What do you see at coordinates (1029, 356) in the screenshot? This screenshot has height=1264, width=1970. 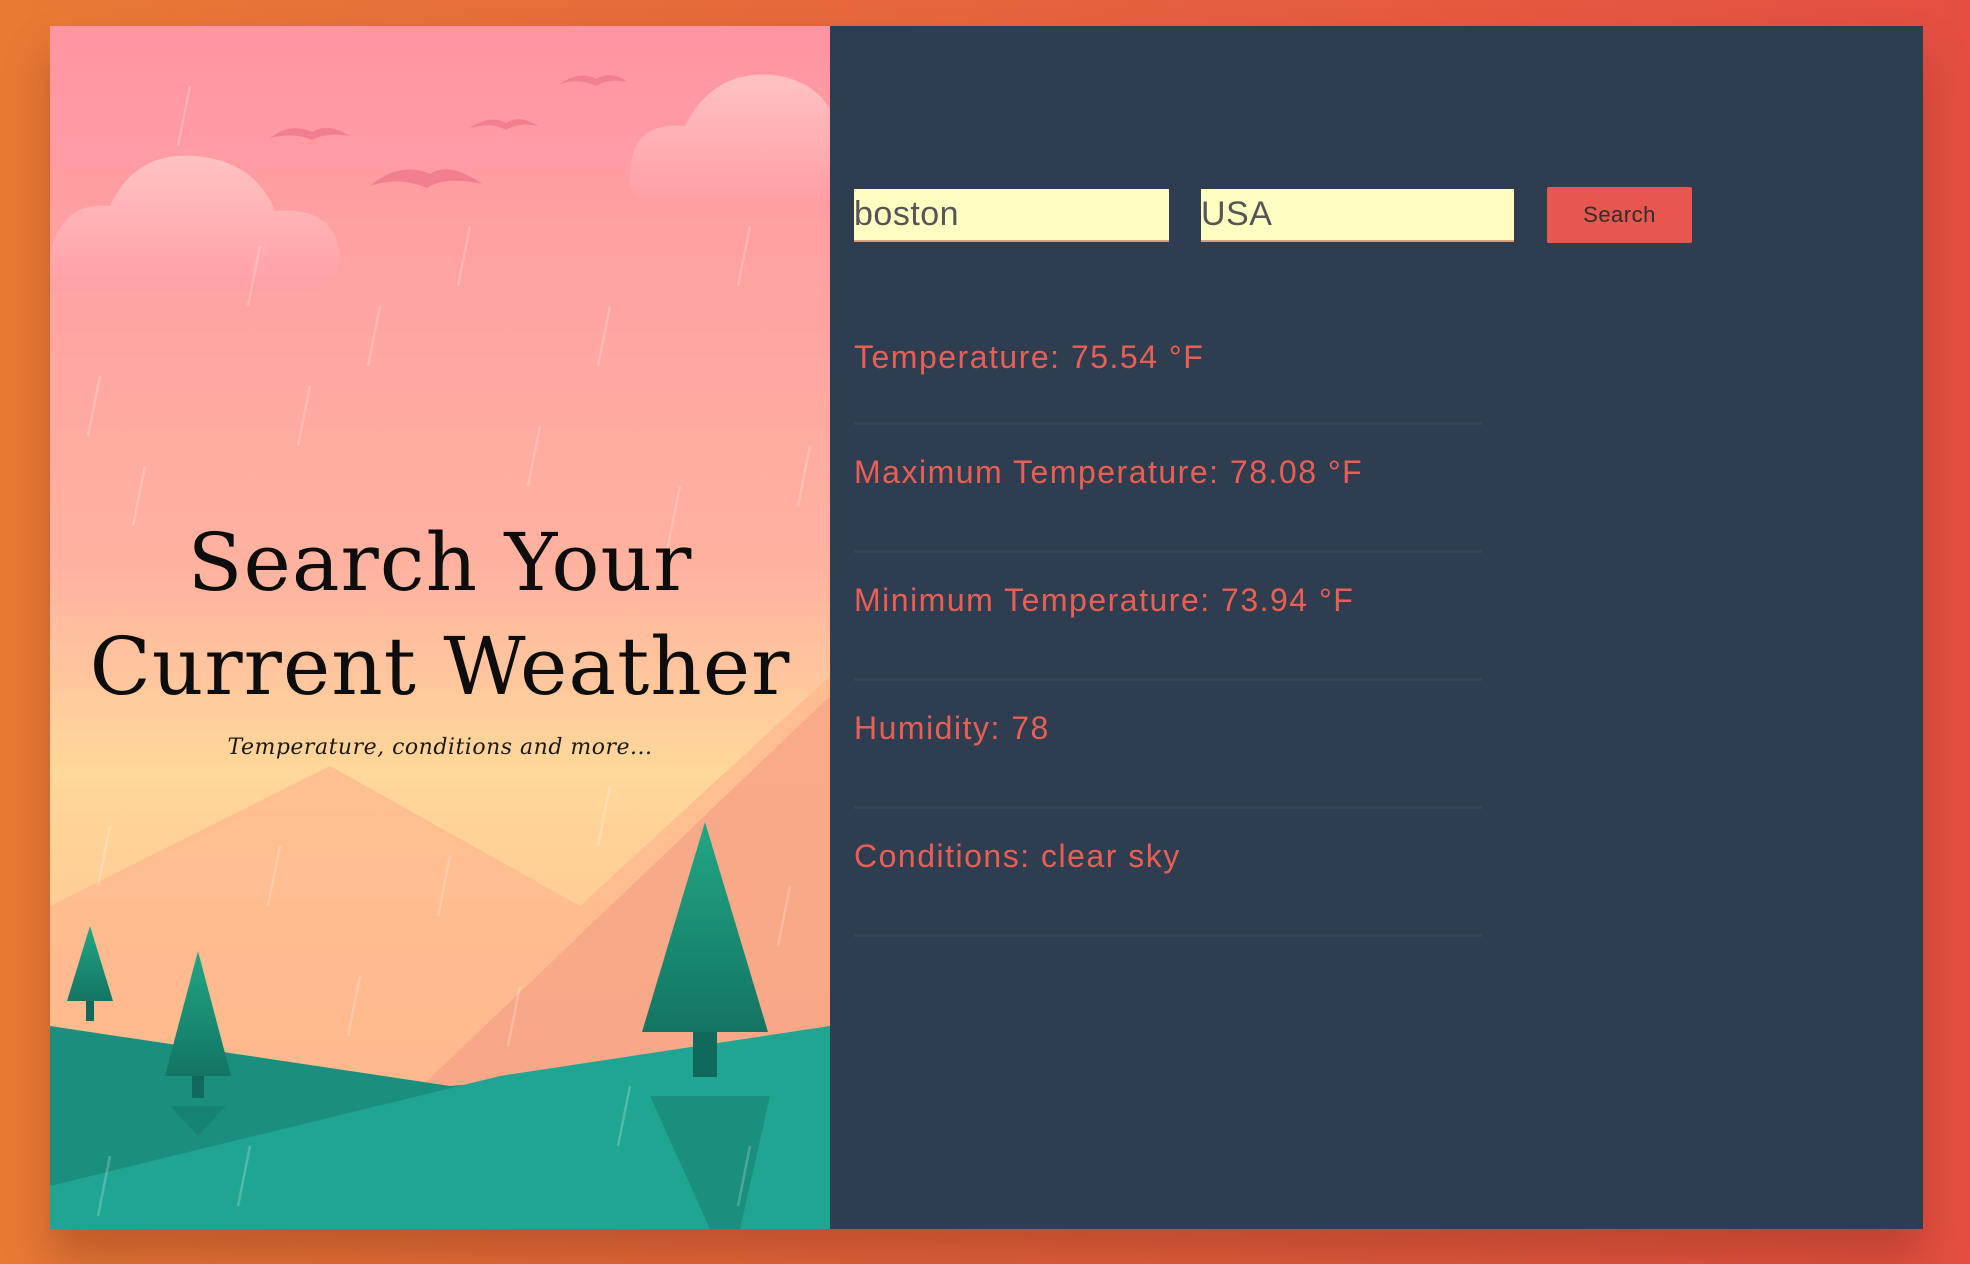 I see `temperature-text: Temperature: 75.54 °F` at bounding box center [1029, 356].